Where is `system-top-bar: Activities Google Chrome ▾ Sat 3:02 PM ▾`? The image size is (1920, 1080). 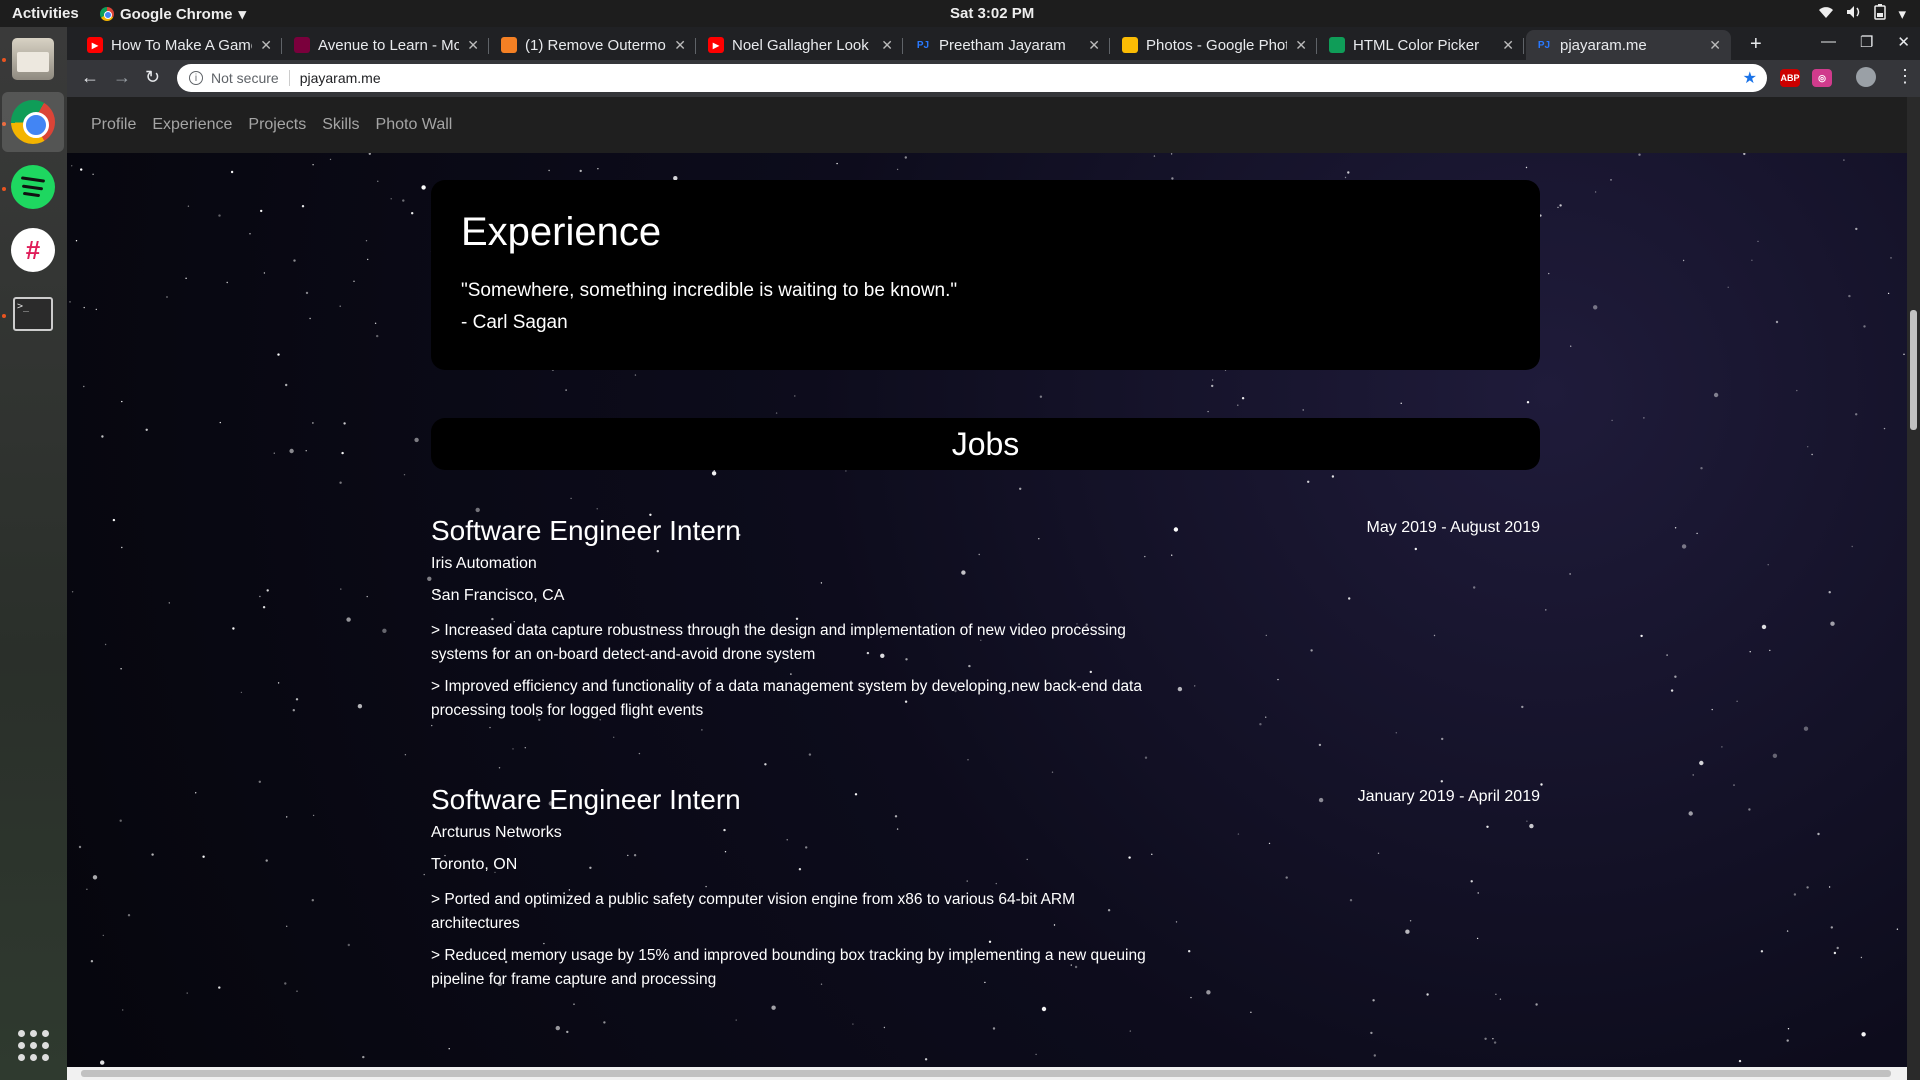
system-top-bar: Activities Google Chrome ▾ Sat 3:02 PM ▾ is located at coordinates (960, 13).